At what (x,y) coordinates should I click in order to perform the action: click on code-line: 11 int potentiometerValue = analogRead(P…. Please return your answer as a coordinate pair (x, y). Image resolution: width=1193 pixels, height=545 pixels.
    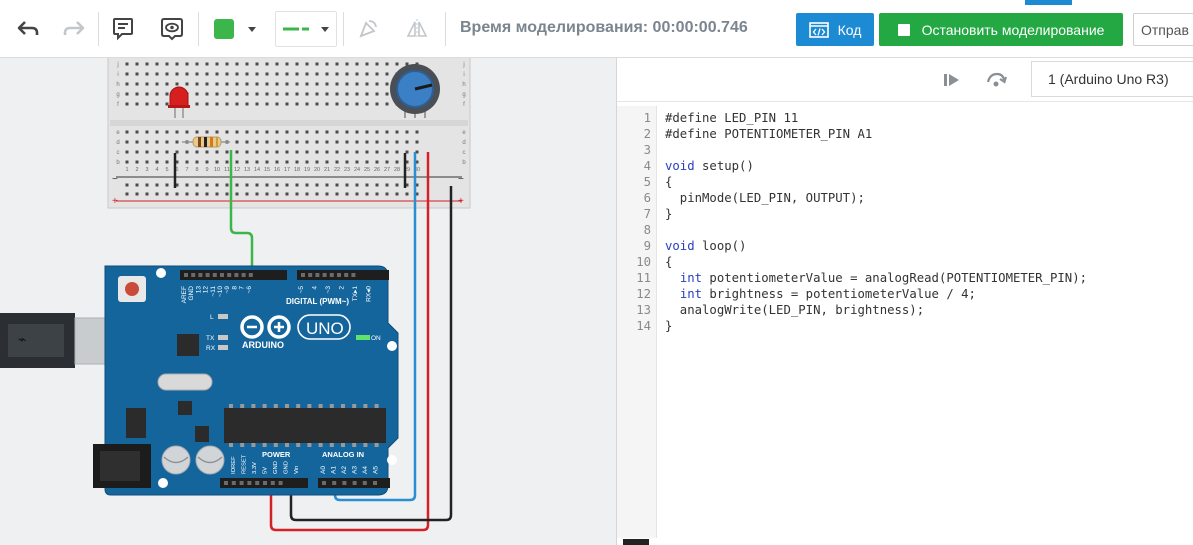
    Looking at the image, I should click on (905, 278).